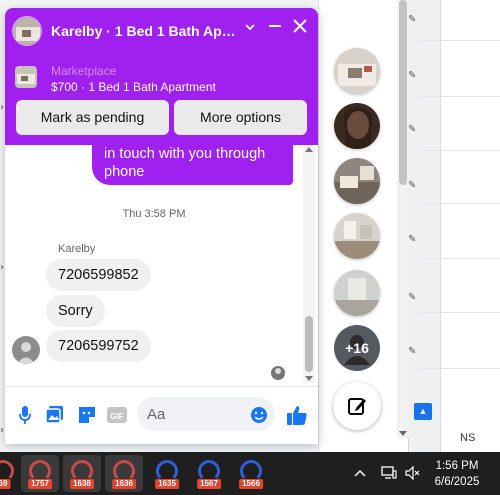 The height and width of the screenshot is (495, 500). What do you see at coordinates (240, 117) in the screenshot?
I see `more-options-button: More options` at bounding box center [240, 117].